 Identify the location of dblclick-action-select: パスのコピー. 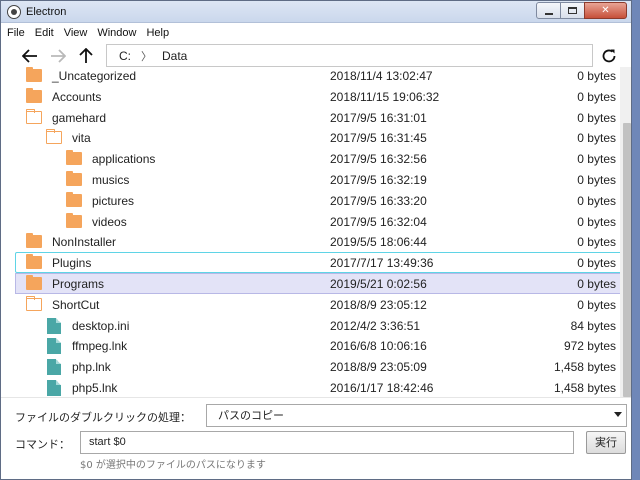
(416, 415).